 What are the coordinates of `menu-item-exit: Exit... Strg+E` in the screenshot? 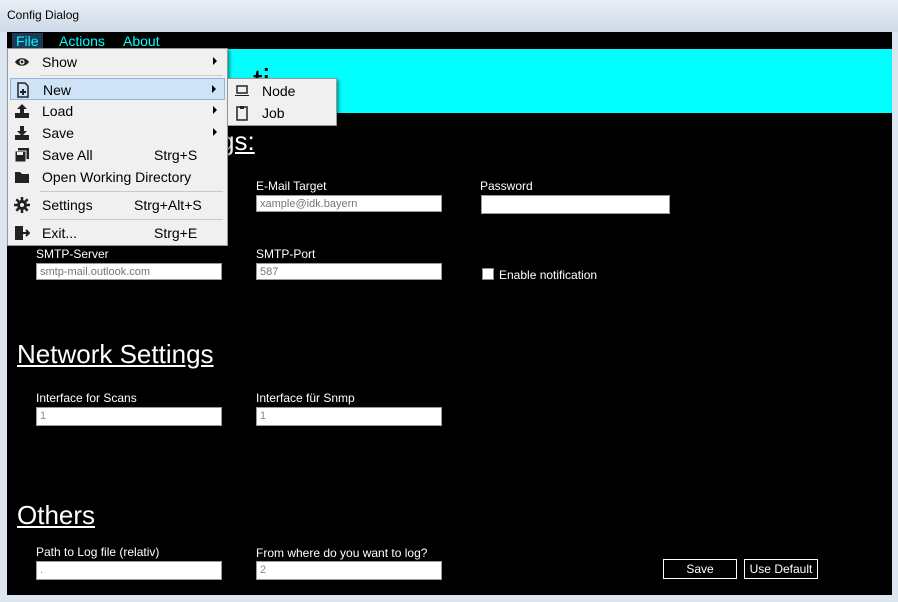 It's located at (117, 233).